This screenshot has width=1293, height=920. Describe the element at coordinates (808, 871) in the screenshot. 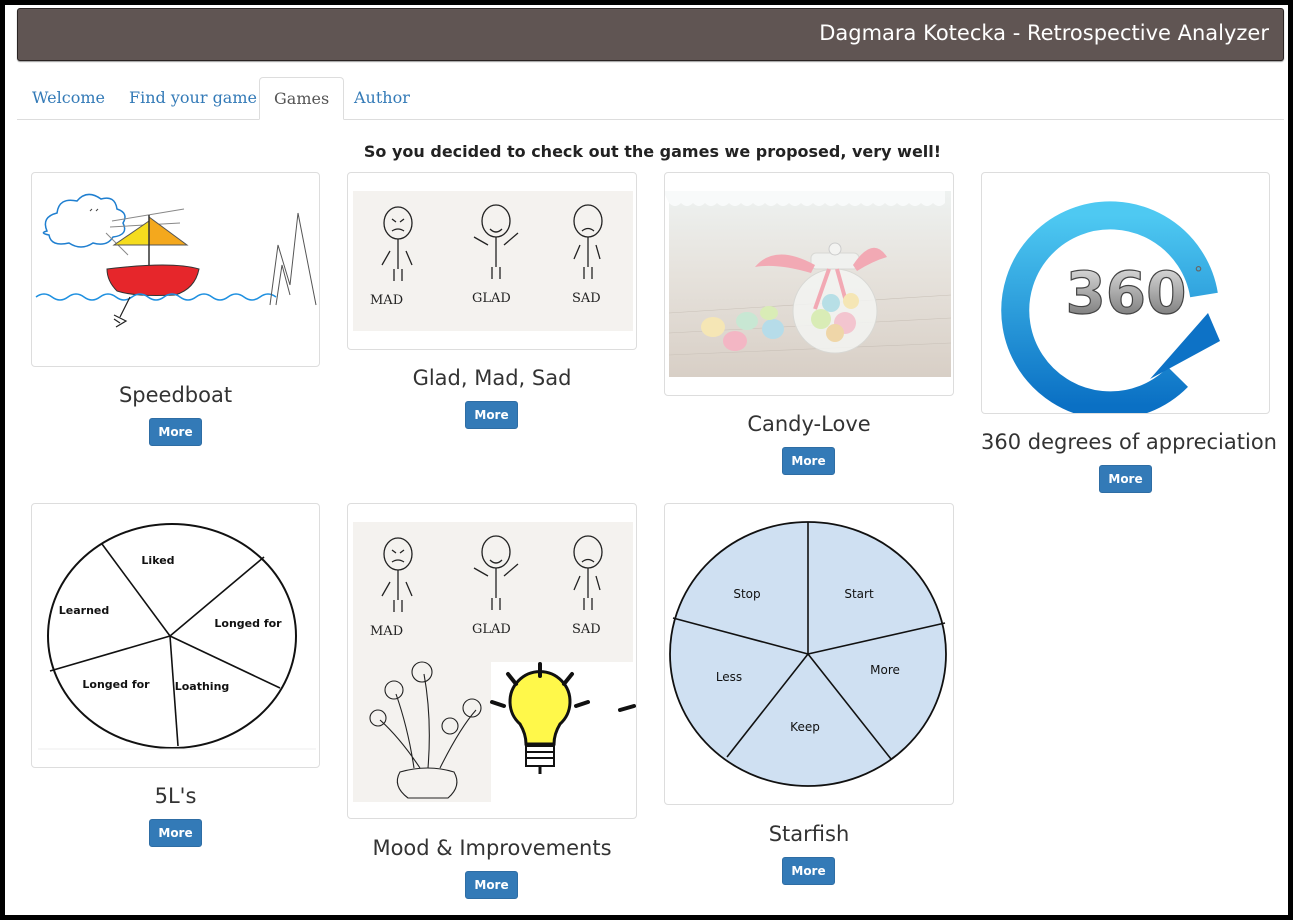

I see `more-button-starfish: More` at that location.